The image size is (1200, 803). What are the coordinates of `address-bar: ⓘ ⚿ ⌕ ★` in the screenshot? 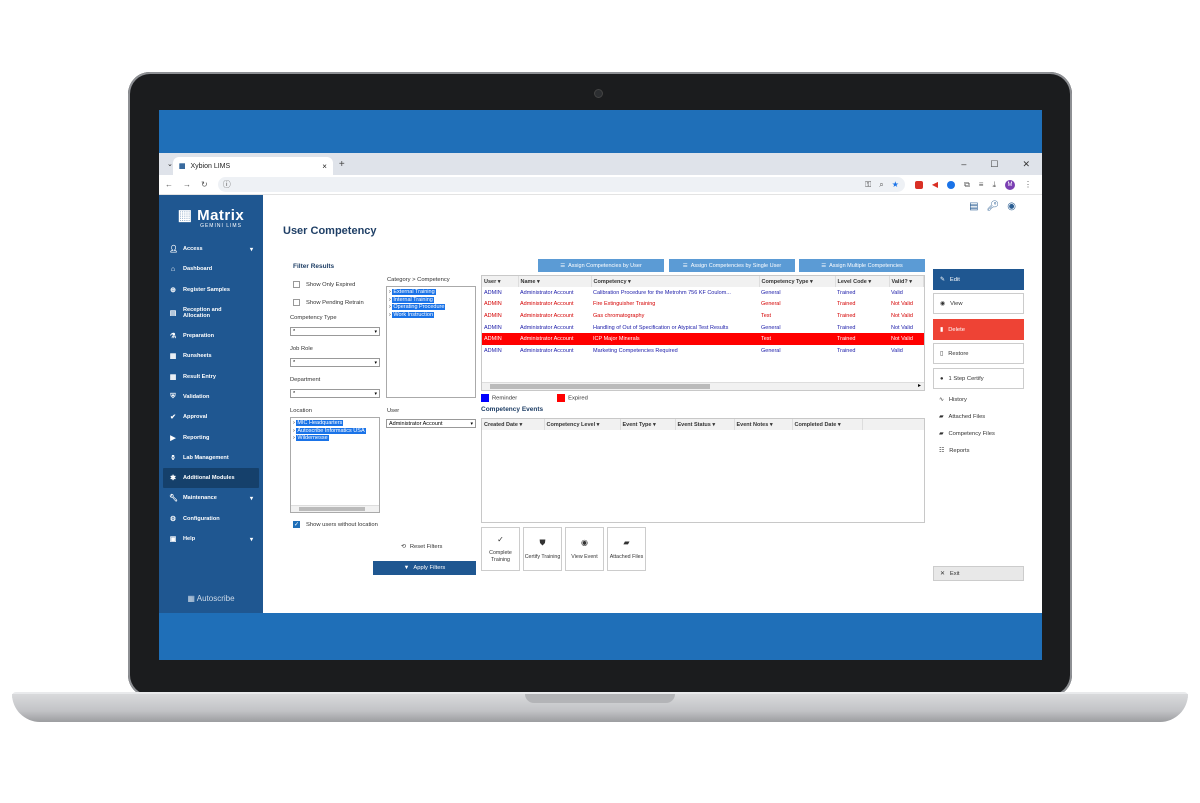 It's located at (561, 184).